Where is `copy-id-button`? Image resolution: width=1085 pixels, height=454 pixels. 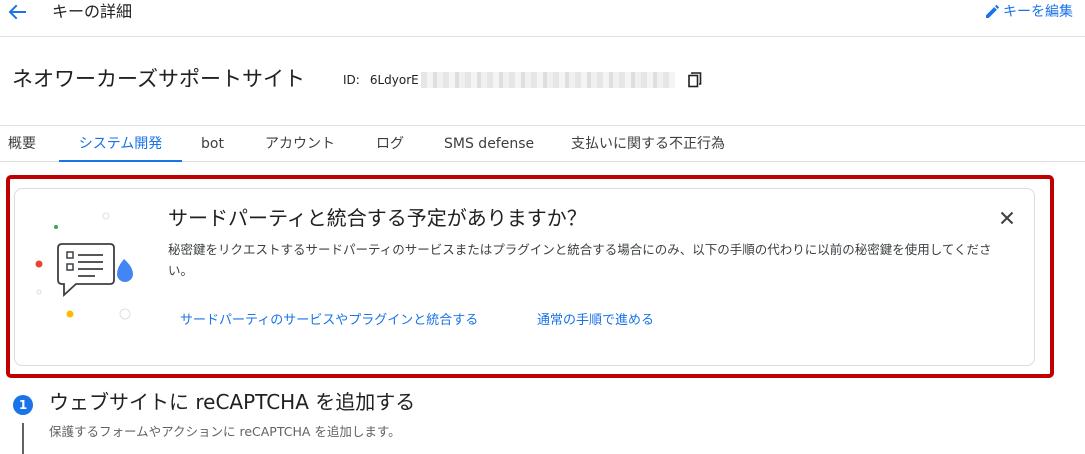
copy-id-button is located at coordinates (695, 80).